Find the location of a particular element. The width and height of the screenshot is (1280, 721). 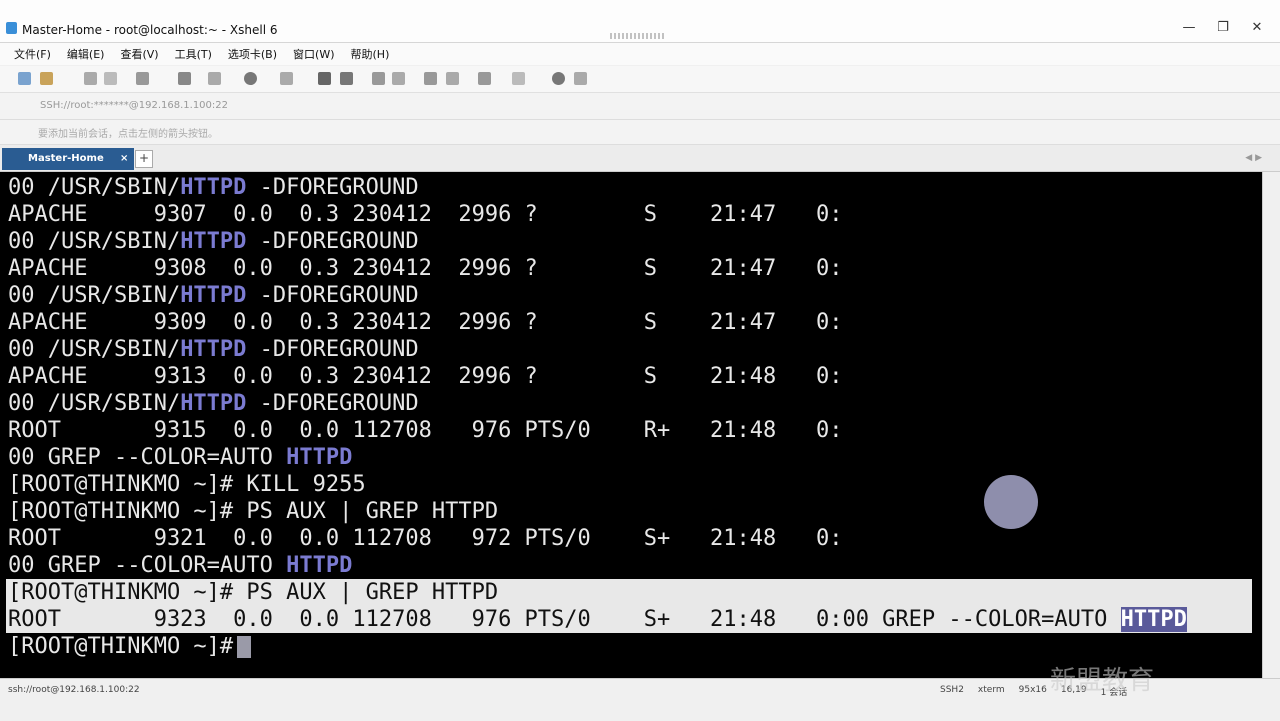

search-icon is located at coordinates (184, 78).